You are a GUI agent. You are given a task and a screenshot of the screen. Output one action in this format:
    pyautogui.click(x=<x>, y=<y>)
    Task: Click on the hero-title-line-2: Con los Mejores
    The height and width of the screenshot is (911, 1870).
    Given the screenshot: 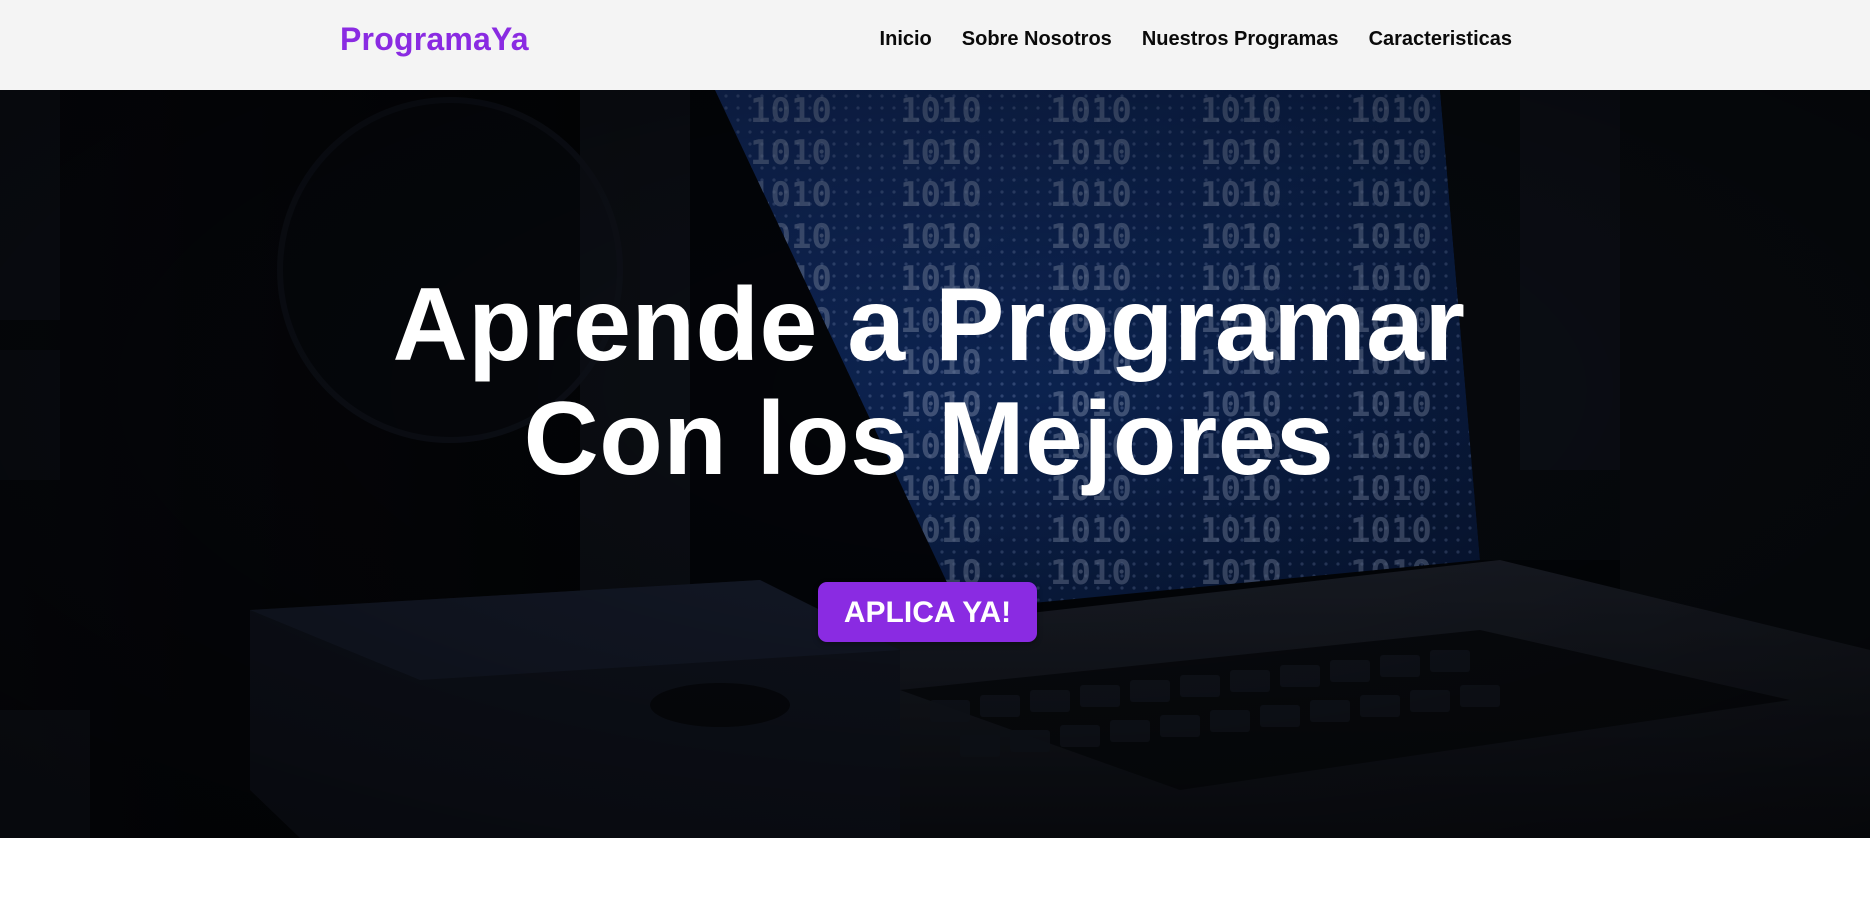 What is the action you would take?
    pyautogui.click(x=929, y=439)
    